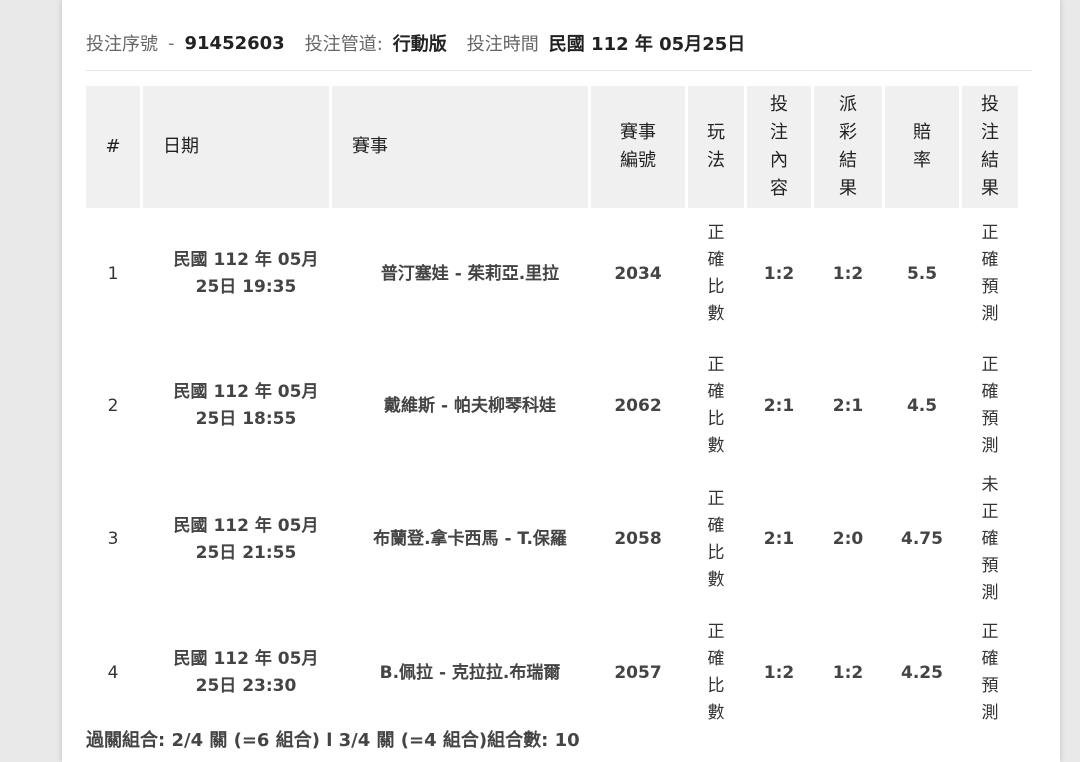 This screenshot has width=1080, height=762. Describe the element at coordinates (922, 273) in the screenshot. I see `row-odds: 5.5` at that location.